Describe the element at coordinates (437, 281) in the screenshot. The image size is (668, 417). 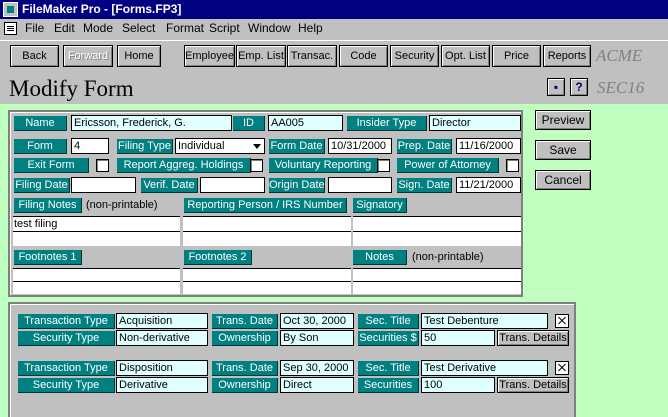
I see `notes-area` at that location.